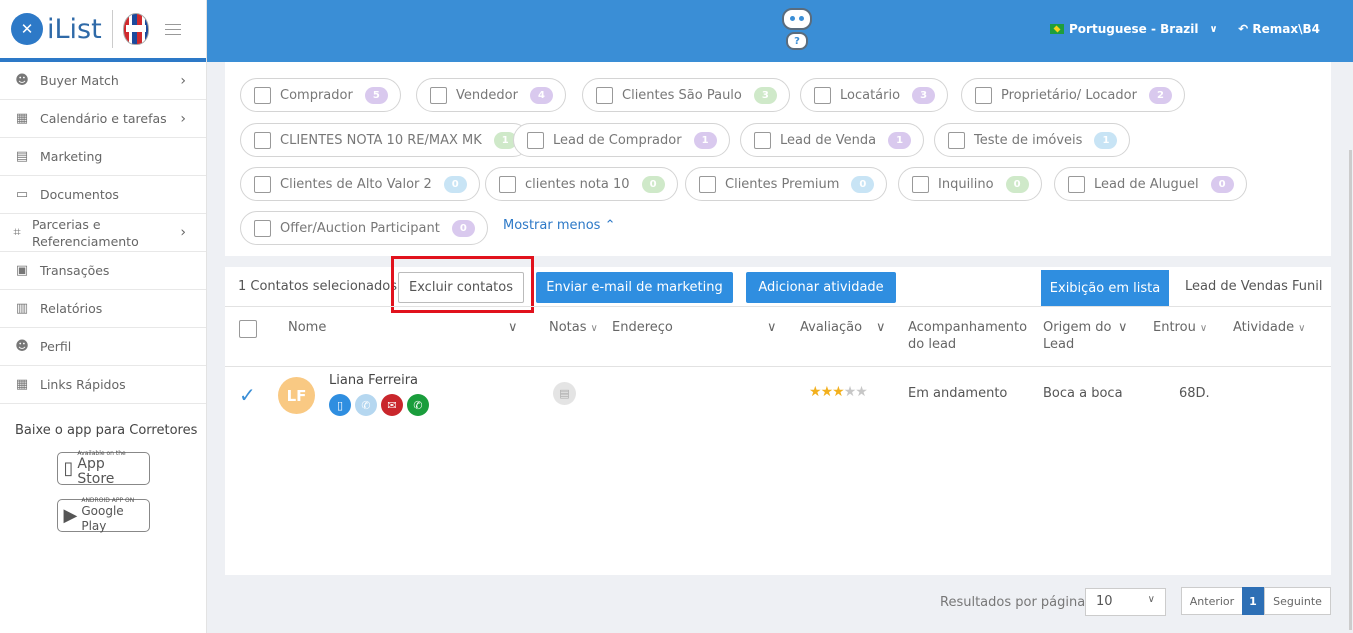 The width and height of the screenshot is (1353, 633). What do you see at coordinates (366, 405) in the screenshot?
I see `phone-icon: ✆` at bounding box center [366, 405].